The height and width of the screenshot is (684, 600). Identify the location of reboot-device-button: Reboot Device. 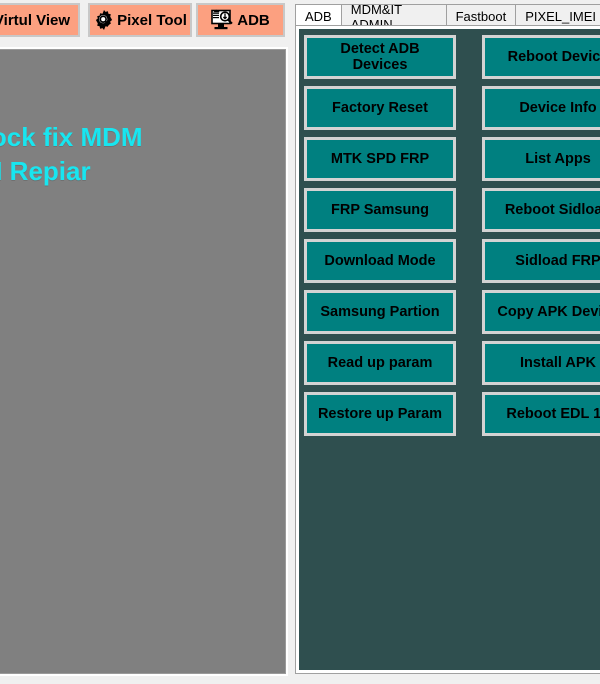
(541, 57).